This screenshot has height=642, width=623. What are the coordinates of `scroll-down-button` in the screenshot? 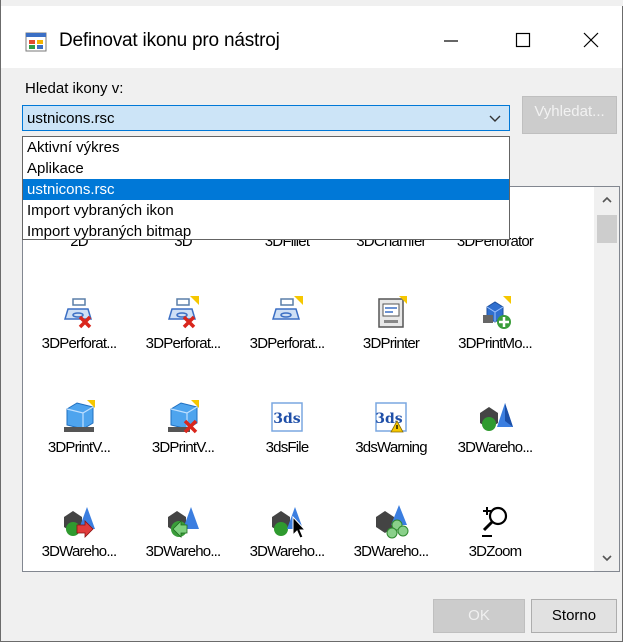 It's located at (606, 558).